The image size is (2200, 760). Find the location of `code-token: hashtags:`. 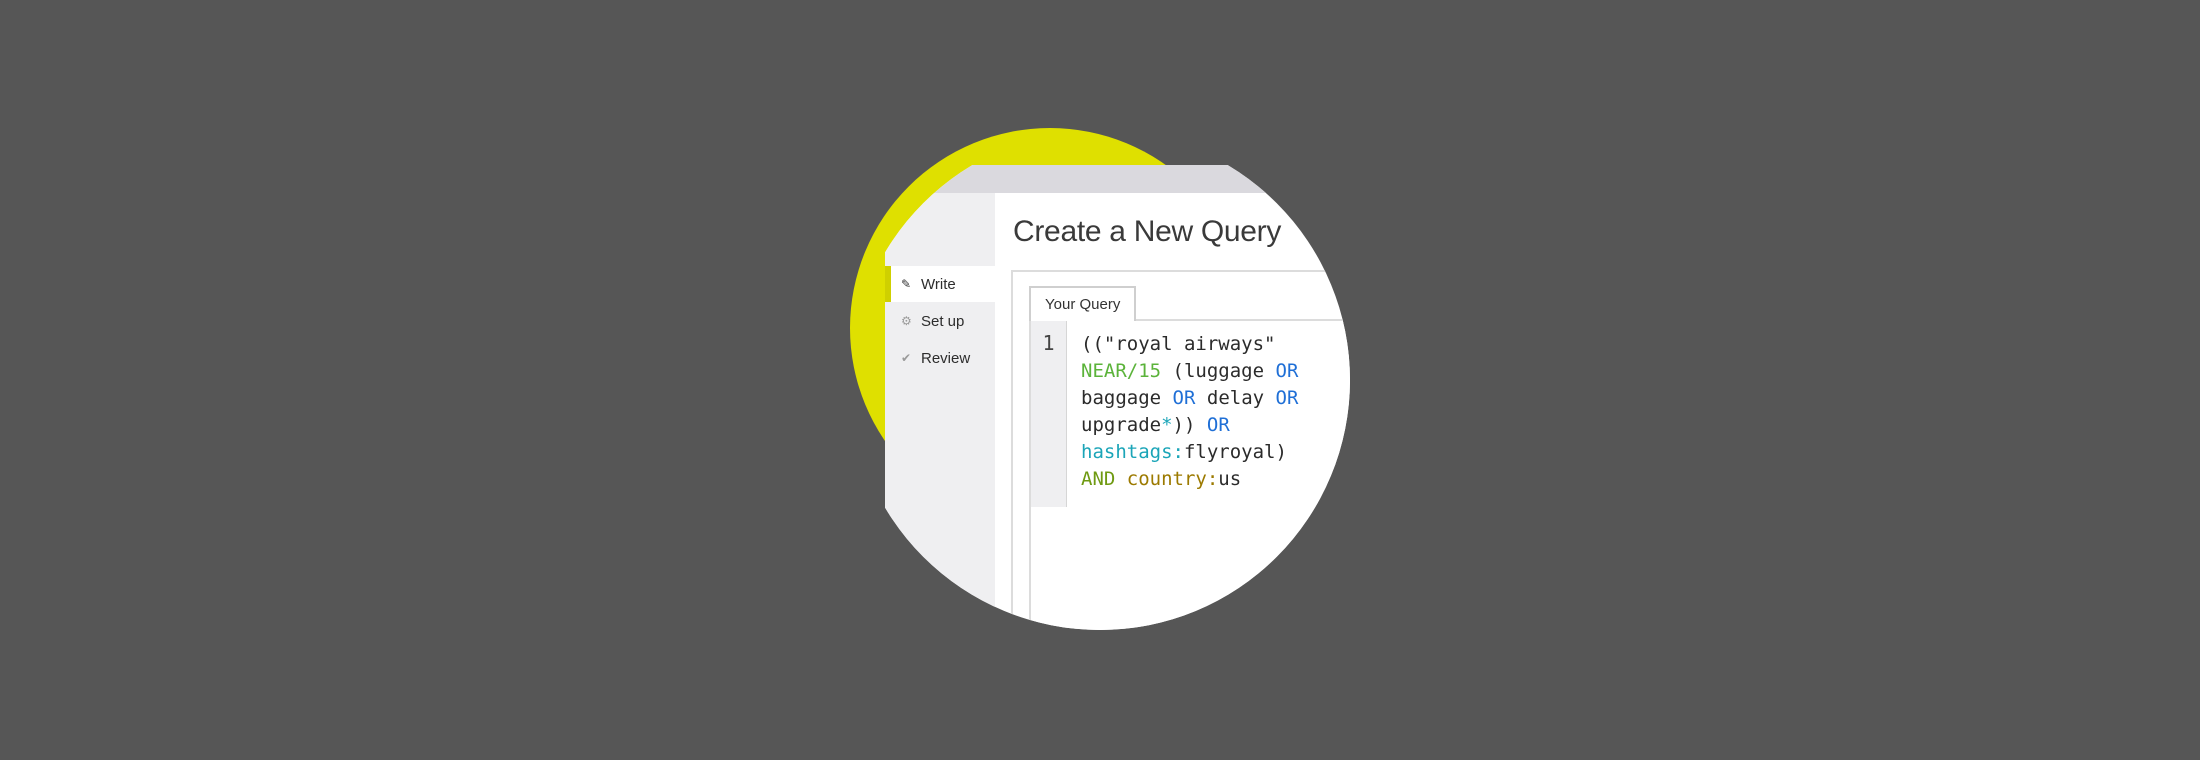

code-token: hashtags: is located at coordinates (1132, 452).